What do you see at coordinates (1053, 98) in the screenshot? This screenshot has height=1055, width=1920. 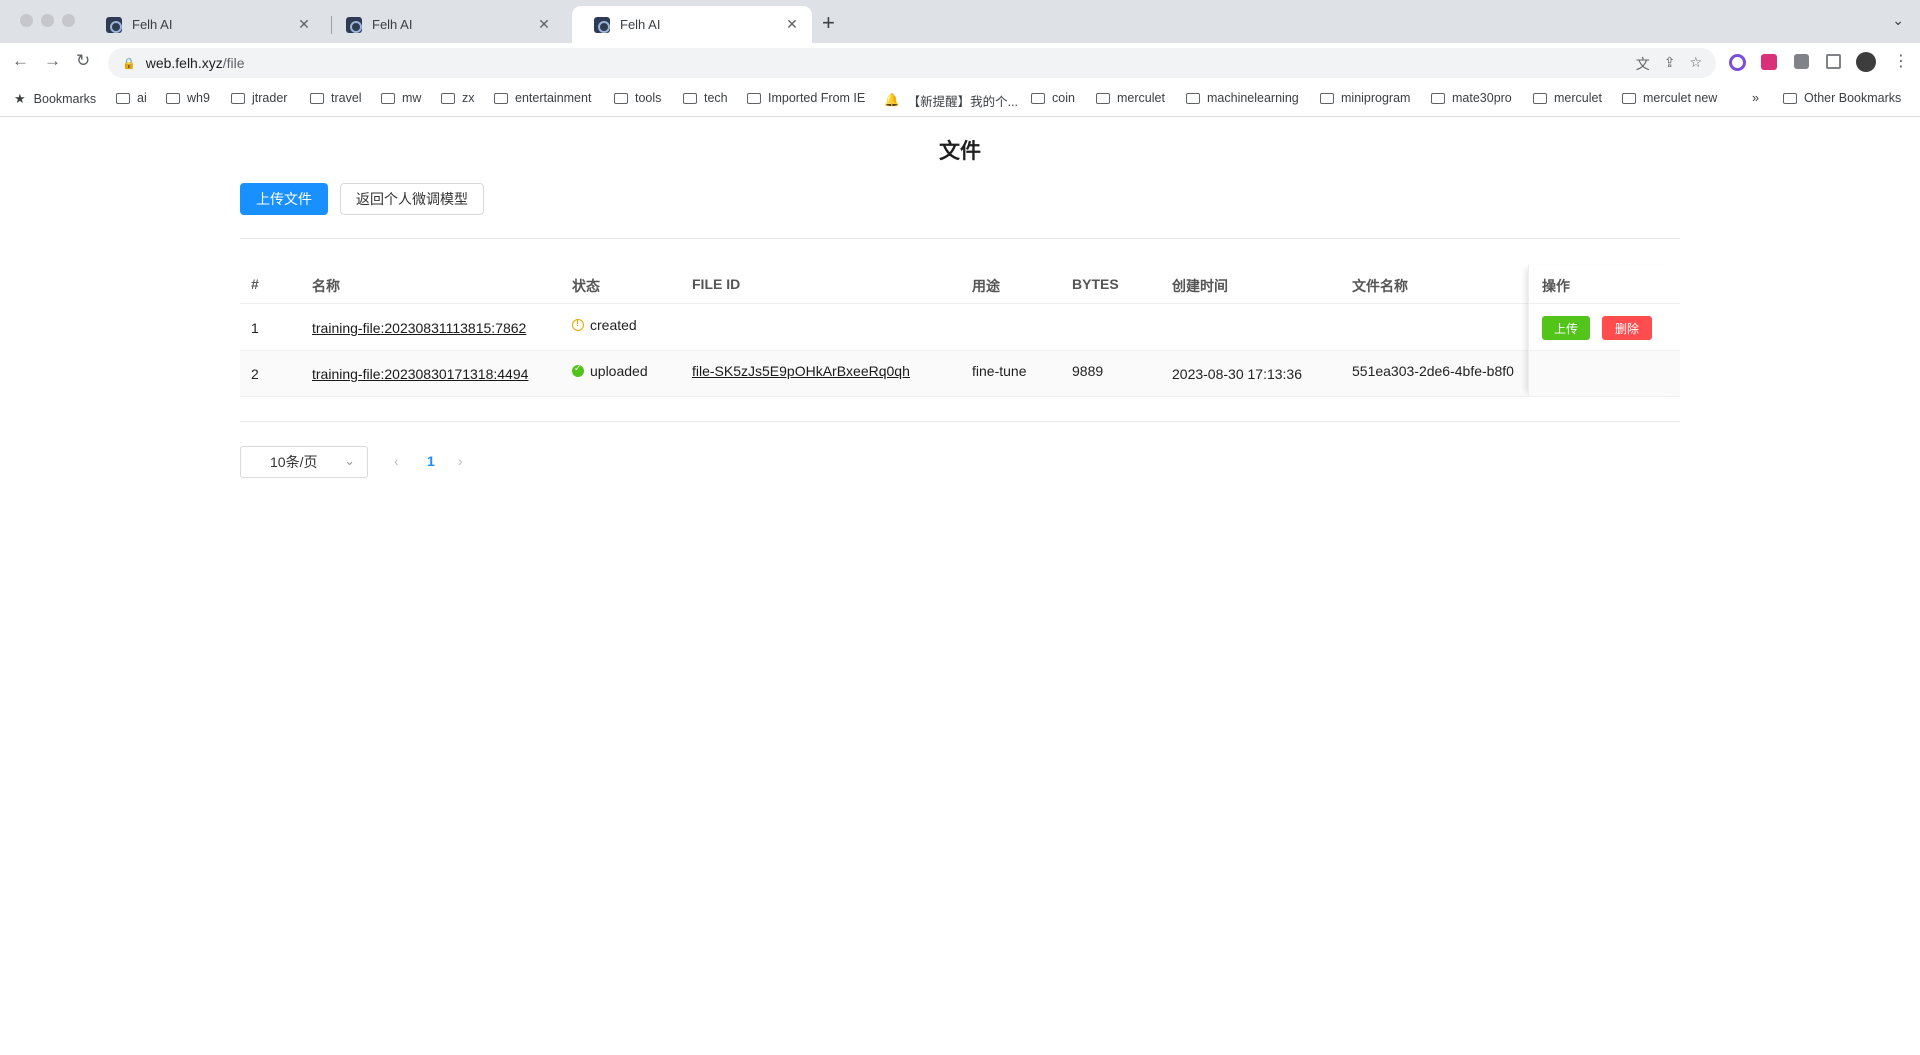 I see `bookmark-folder: coin` at bounding box center [1053, 98].